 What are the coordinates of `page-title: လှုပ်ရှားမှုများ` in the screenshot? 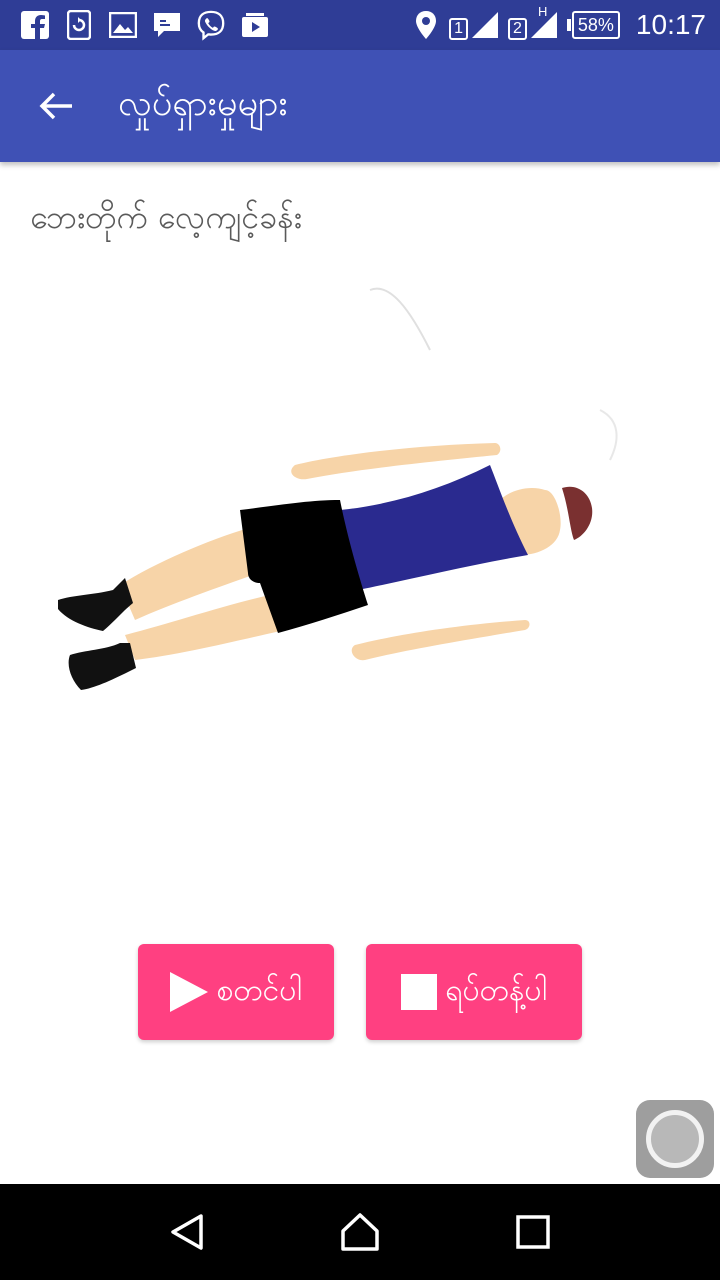 It's located at (203, 103).